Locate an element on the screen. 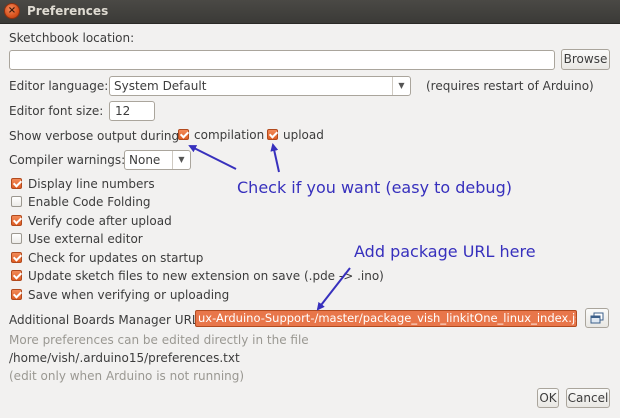  arrow-to-url is located at coordinates (333, 289).